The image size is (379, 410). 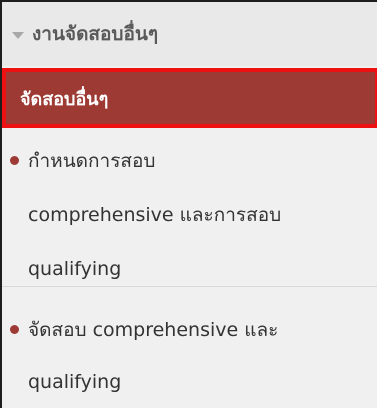 What do you see at coordinates (153, 330) in the screenshot?
I see `menu-item-label-line-1: จัดสอบ comprehensive และ` at bounding box center [153, 330].